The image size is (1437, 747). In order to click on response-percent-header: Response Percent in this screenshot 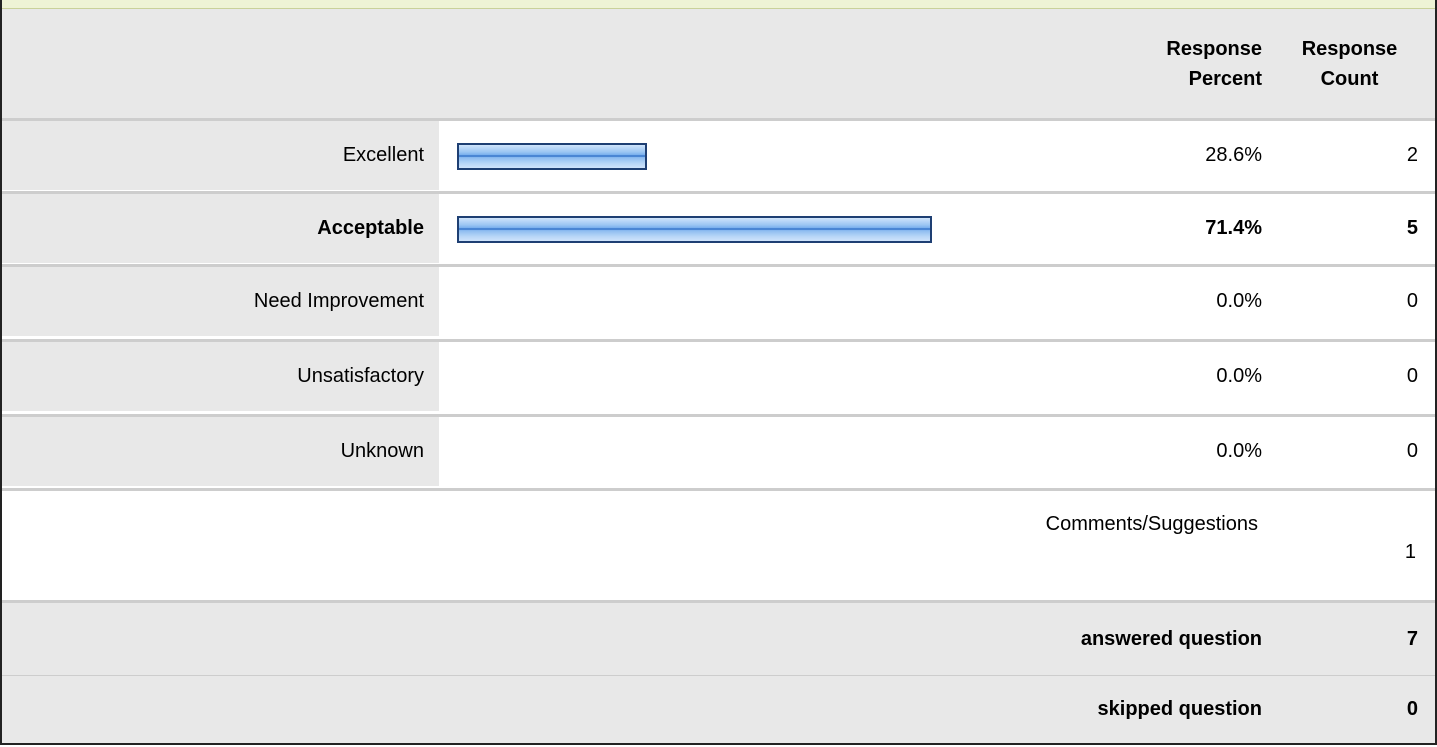, I will do `click(1182, 63)`.